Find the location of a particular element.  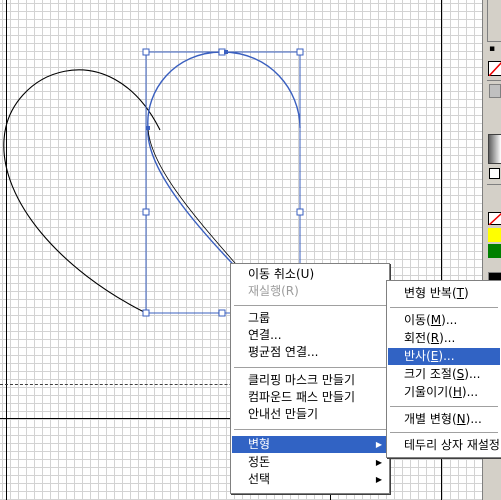

menu-item-undo-move: 이동 취소(U) is located at coordinates (310, 274).